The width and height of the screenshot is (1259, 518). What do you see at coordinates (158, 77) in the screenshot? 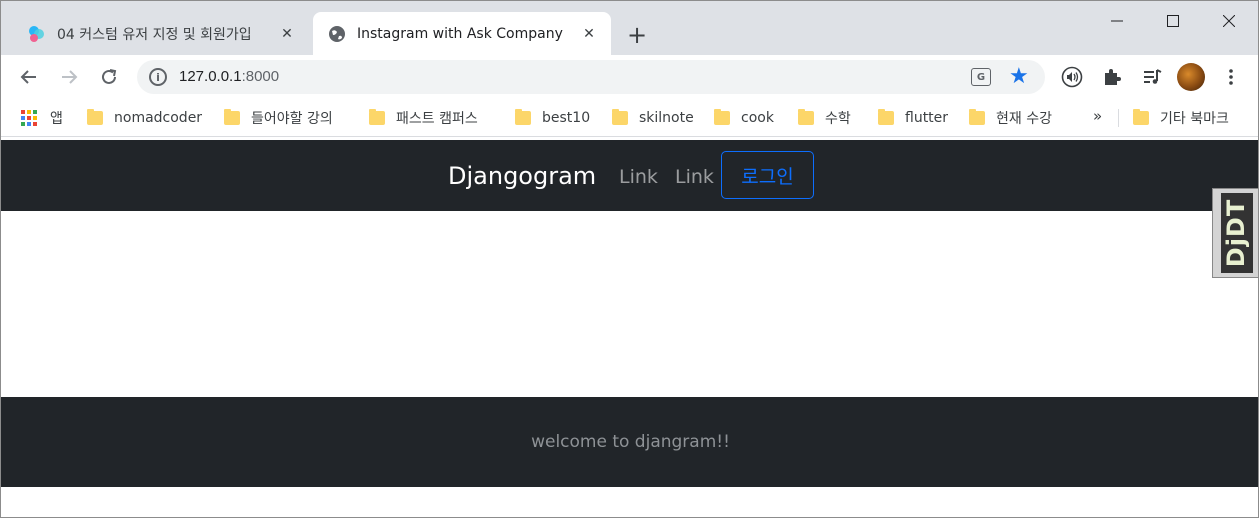
I see `info-icon: i` at bounding box center [158, 77].